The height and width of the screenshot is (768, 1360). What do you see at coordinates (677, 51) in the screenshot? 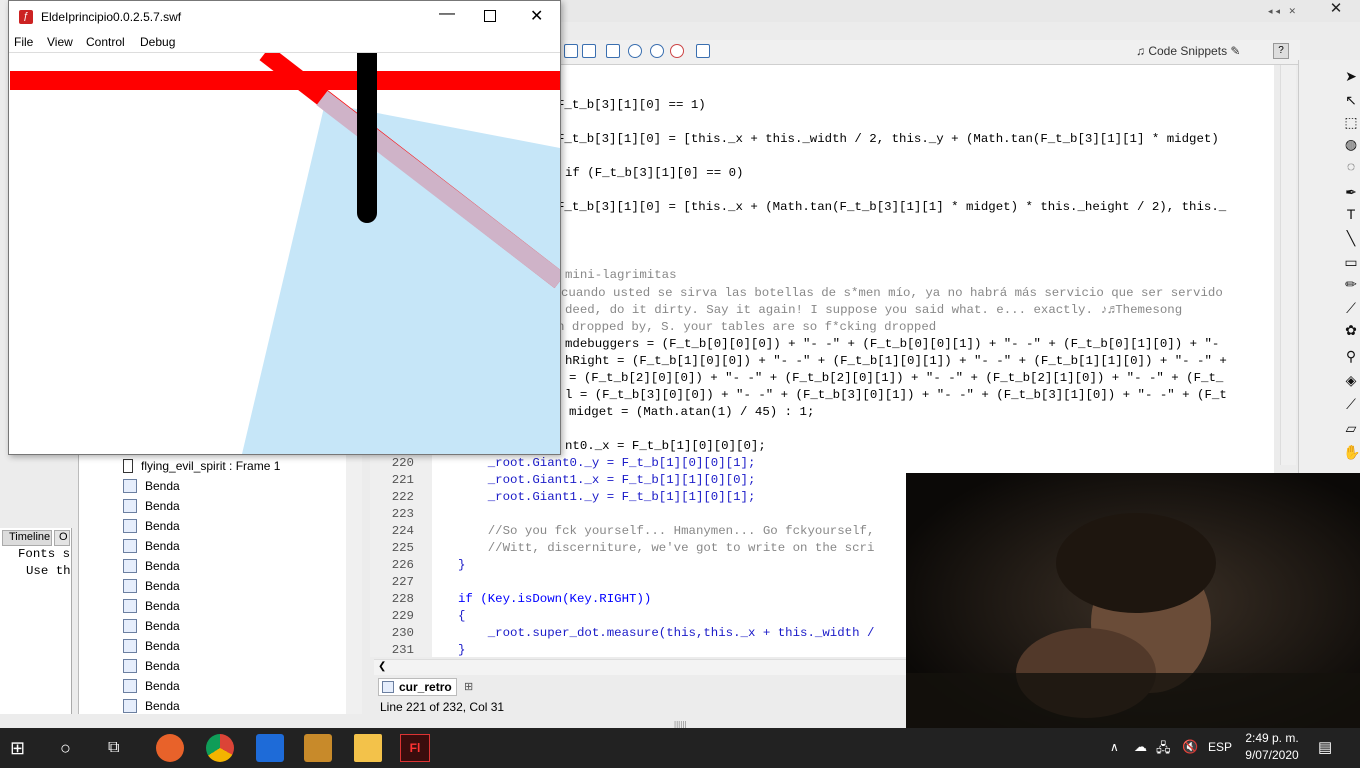
I see `remove-comment-icon` at bounding box center [677, 51].